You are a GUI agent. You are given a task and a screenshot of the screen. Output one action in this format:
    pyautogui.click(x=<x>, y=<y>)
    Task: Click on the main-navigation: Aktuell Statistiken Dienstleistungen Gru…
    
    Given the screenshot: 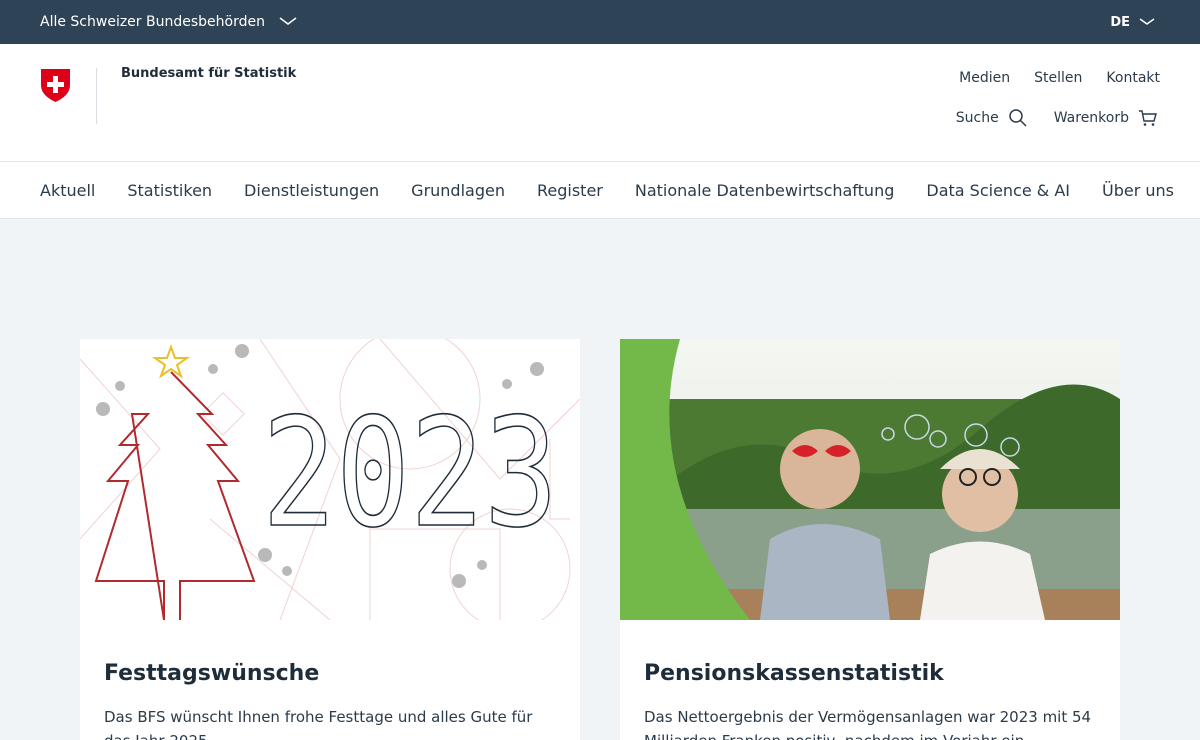 What is the action you would take?
    pyautogui.click(x=600, y=190)
    